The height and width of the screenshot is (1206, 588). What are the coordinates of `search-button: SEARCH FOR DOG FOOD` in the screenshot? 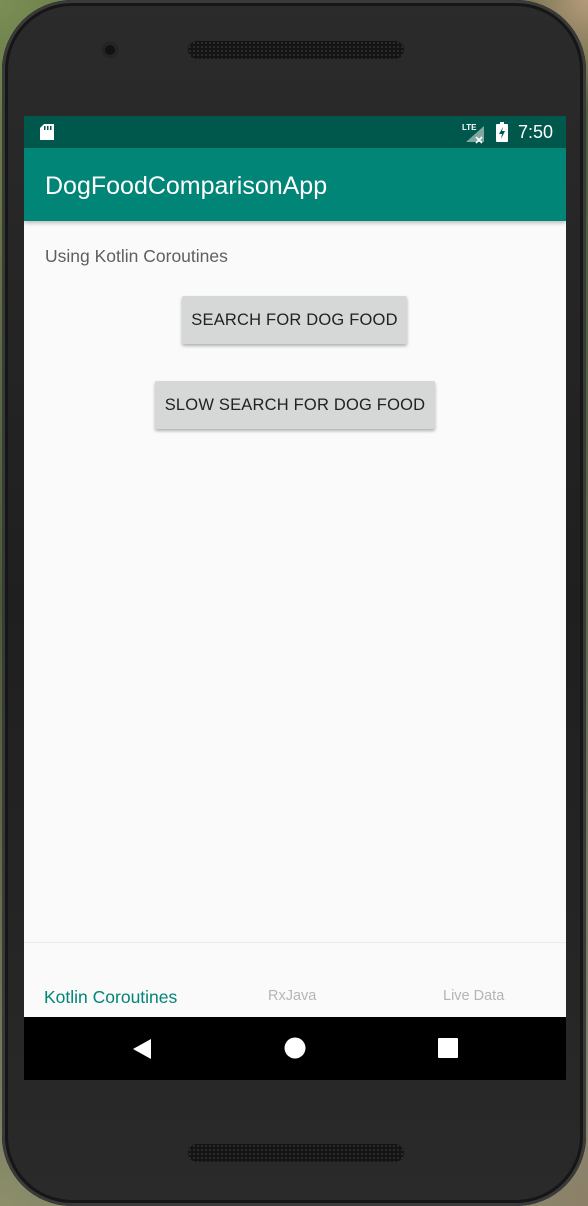 It's located at (294, 320).